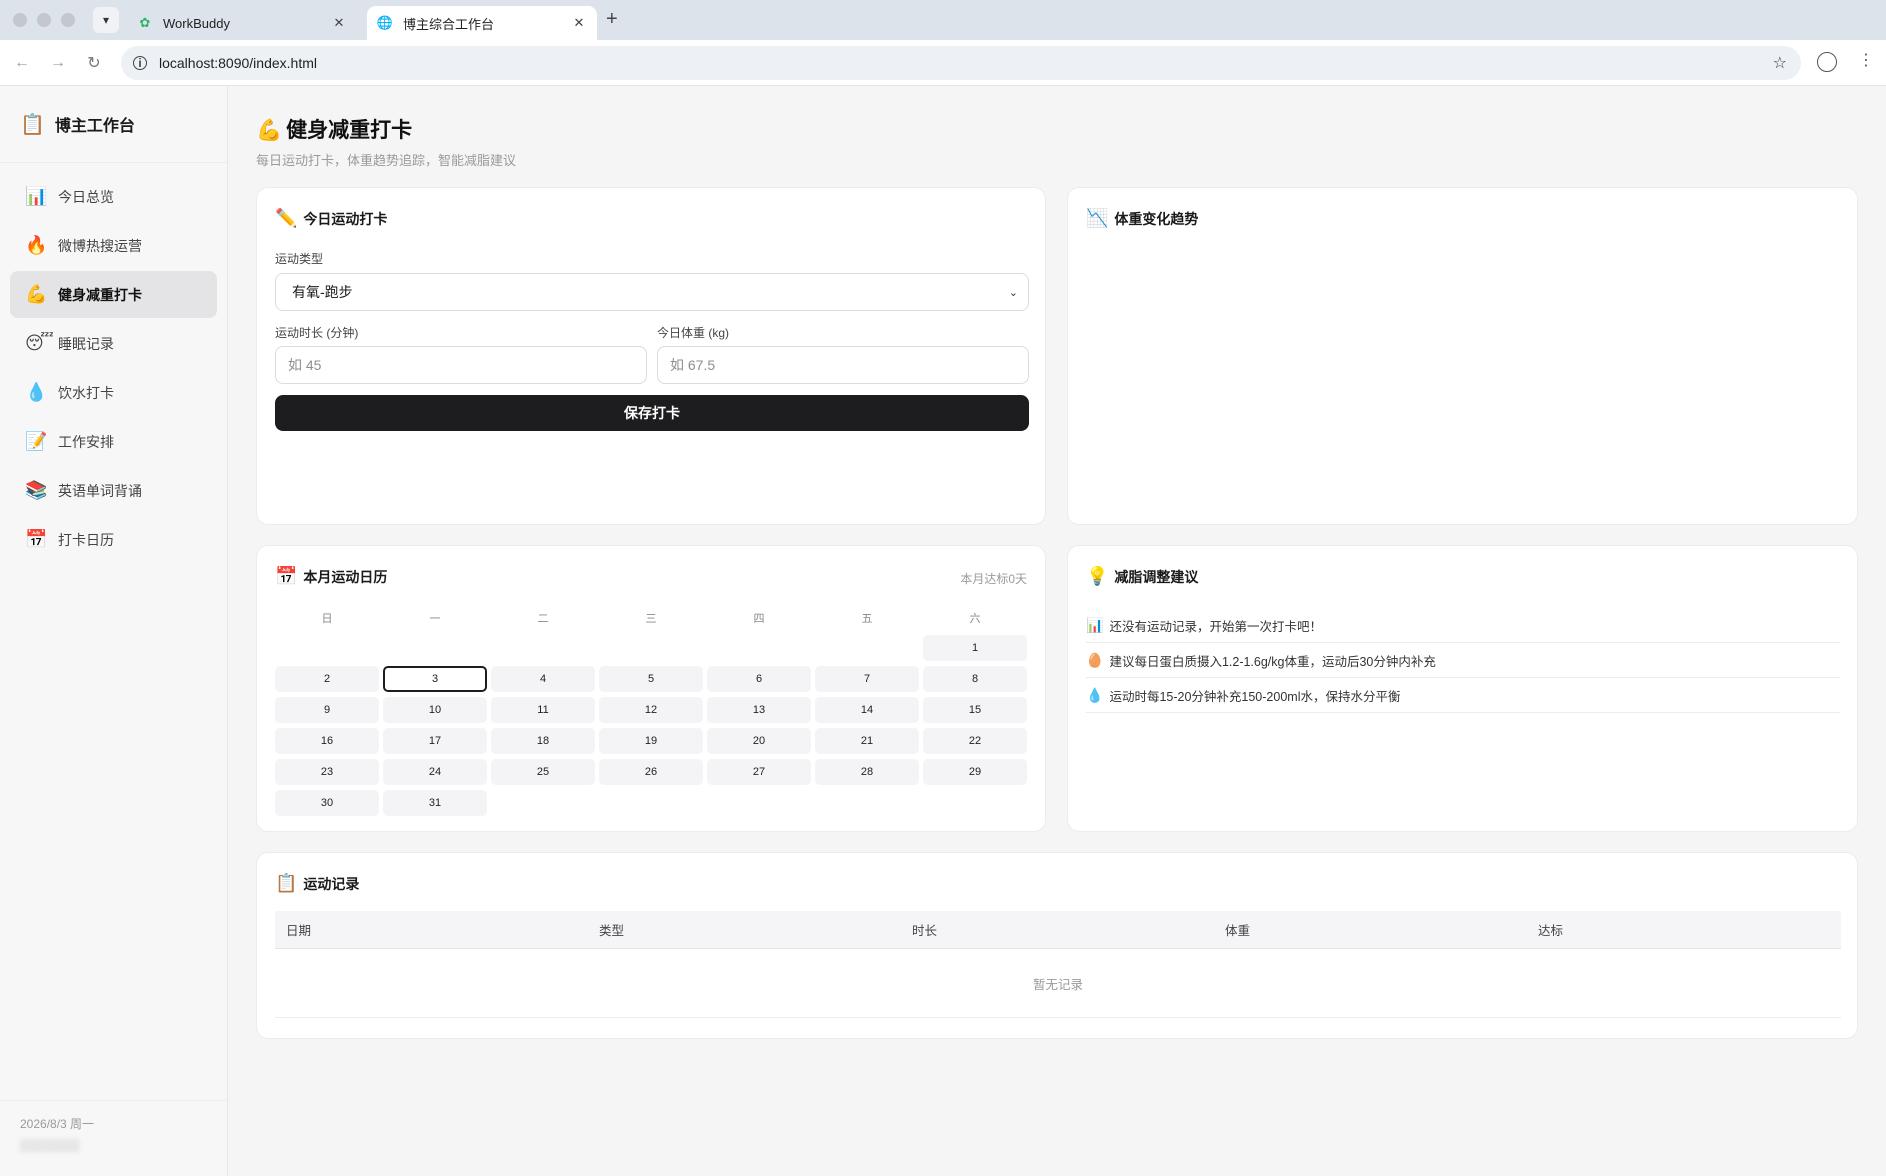 The height and width of the screenshot is (1176, 1886). What do you see at coordinates (345, 218) in the screenshot?
I see `card-title: 今日运动打卡` at bounding box center [345, 218].